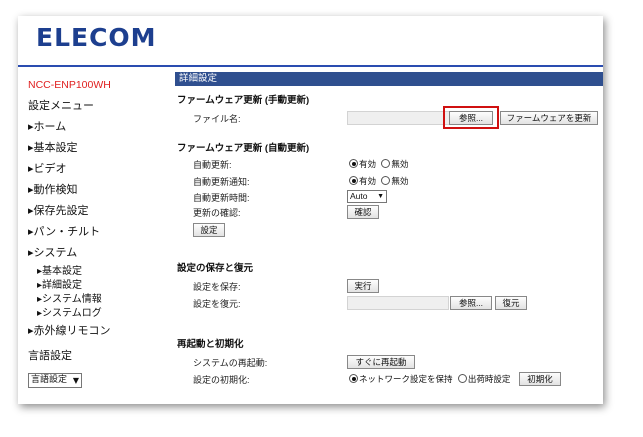 The image size is (643, 437). Describe the element at coordinates (217, 287) in the screenshot. I see `save-settings-label: 設定を保存:` at that location.